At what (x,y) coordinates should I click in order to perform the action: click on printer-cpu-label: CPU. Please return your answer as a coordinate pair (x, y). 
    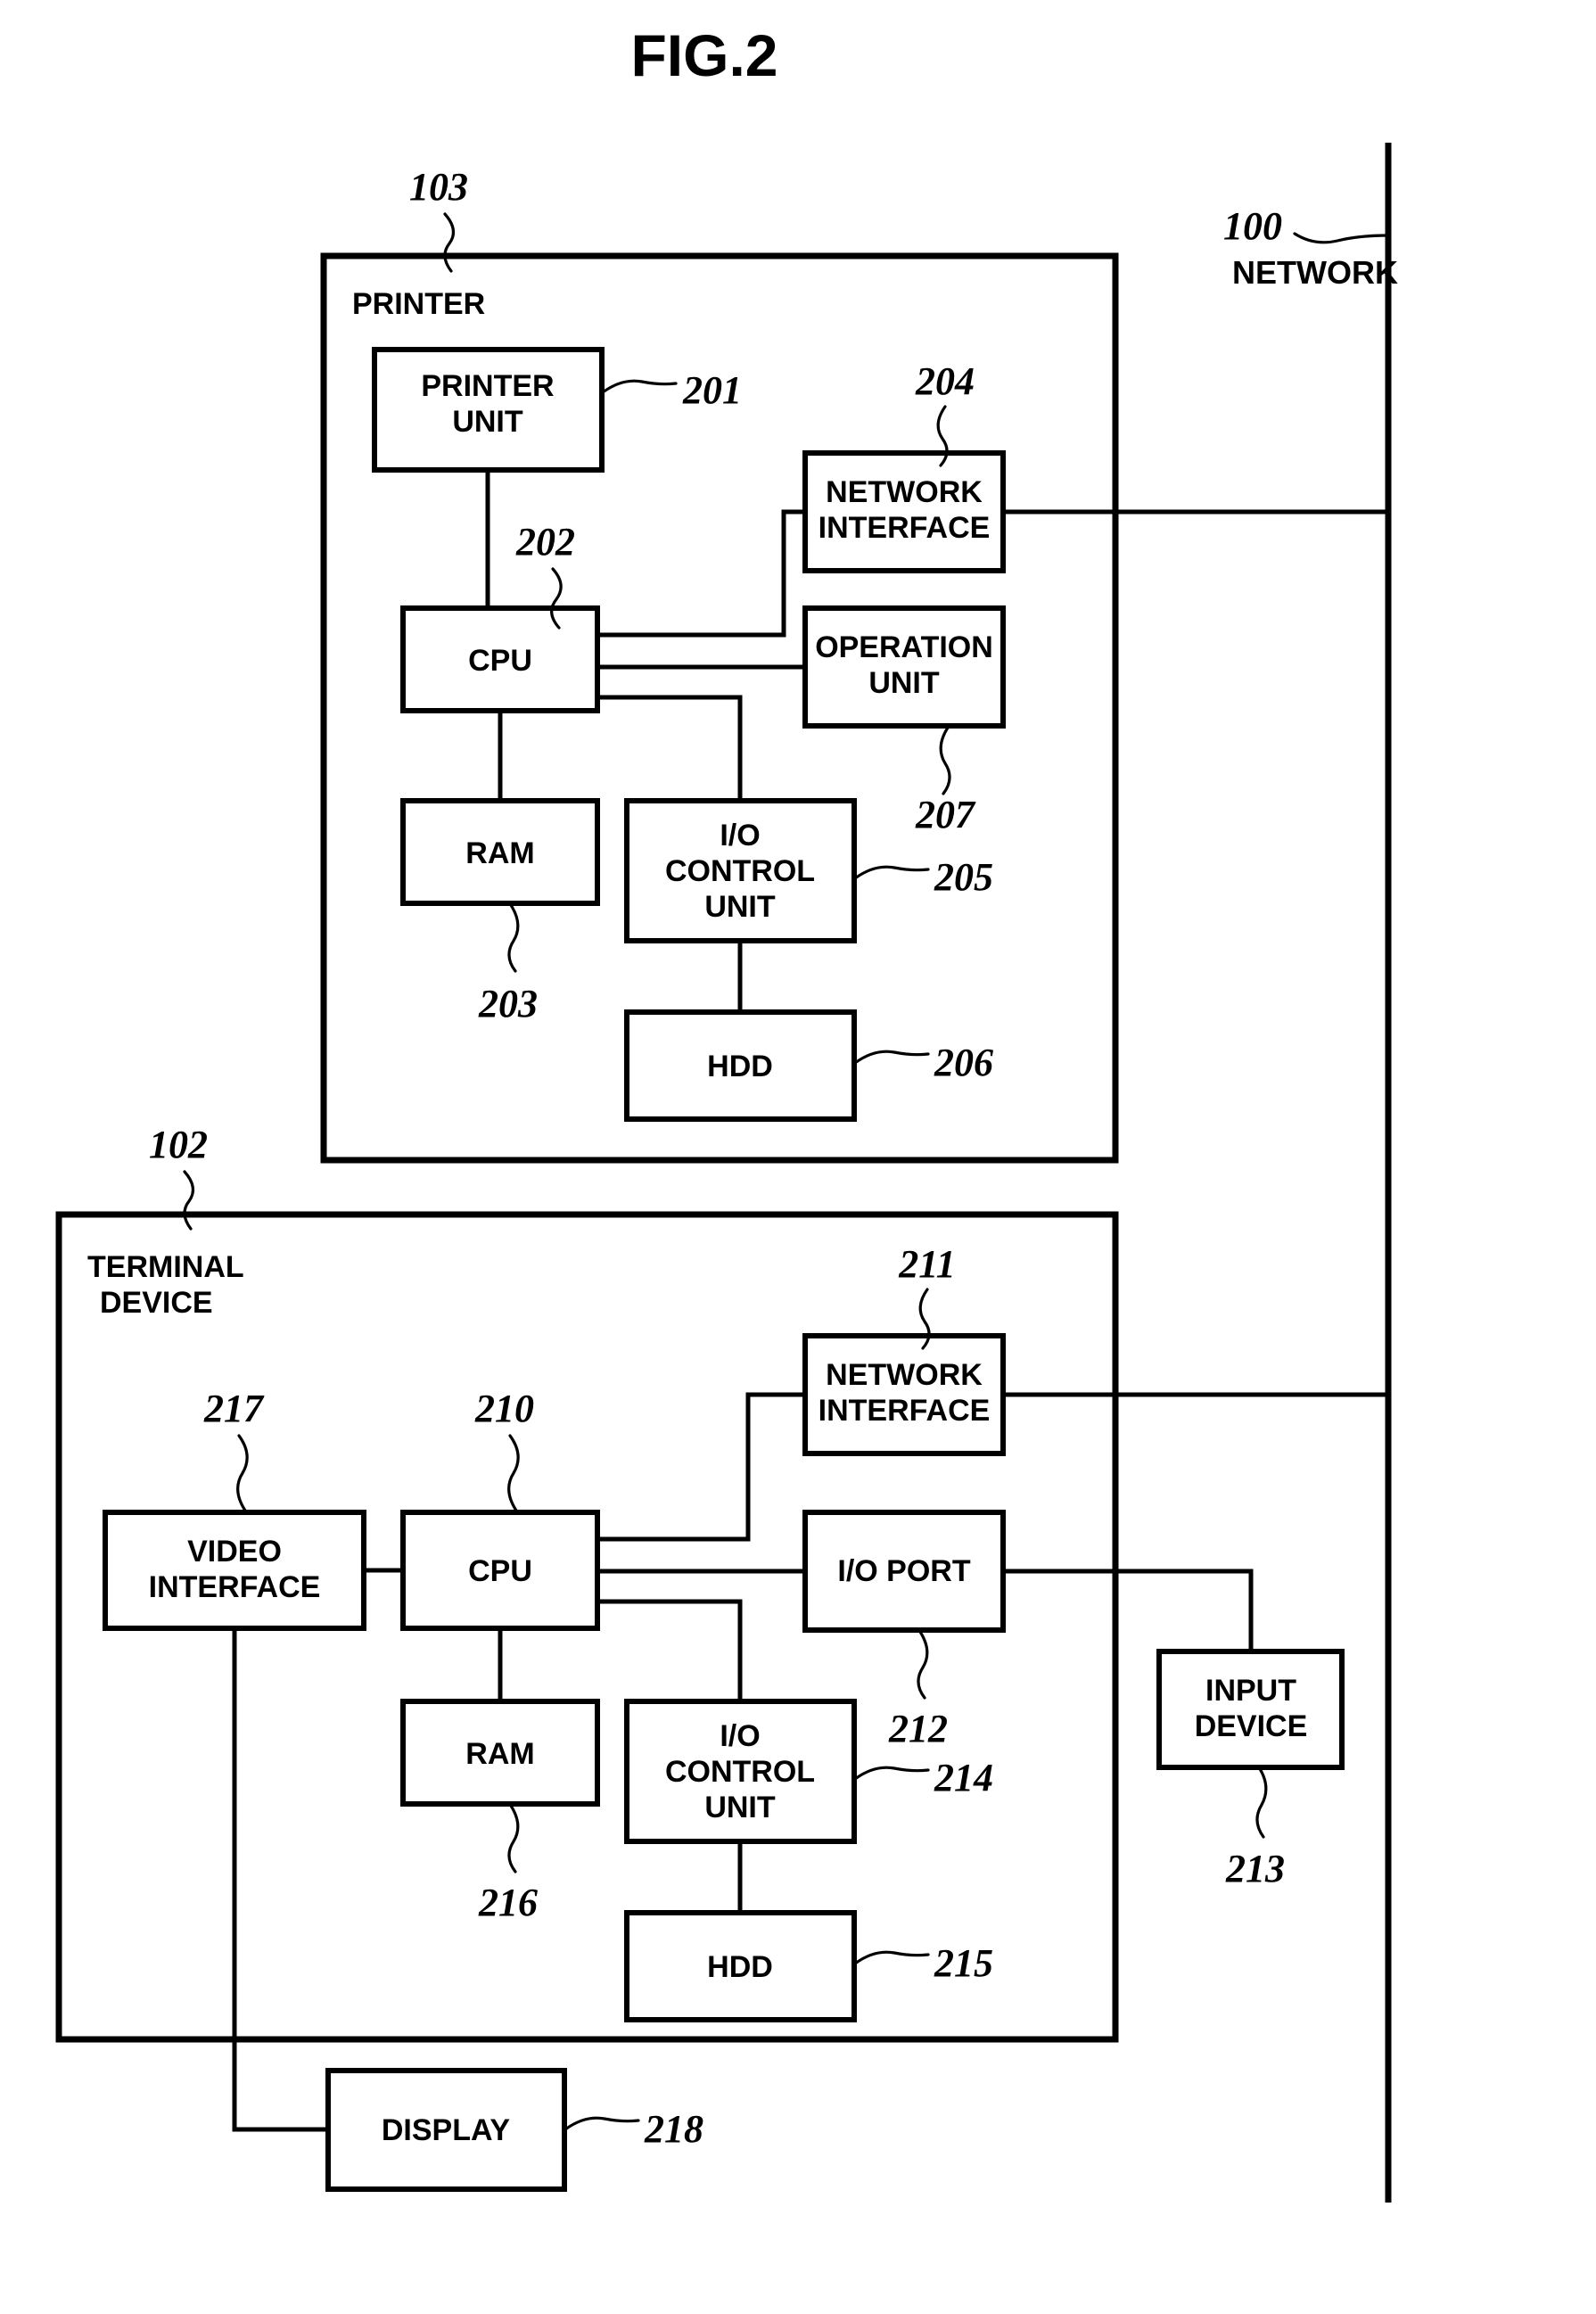
    Looking at the image, I should click on (500, 661).